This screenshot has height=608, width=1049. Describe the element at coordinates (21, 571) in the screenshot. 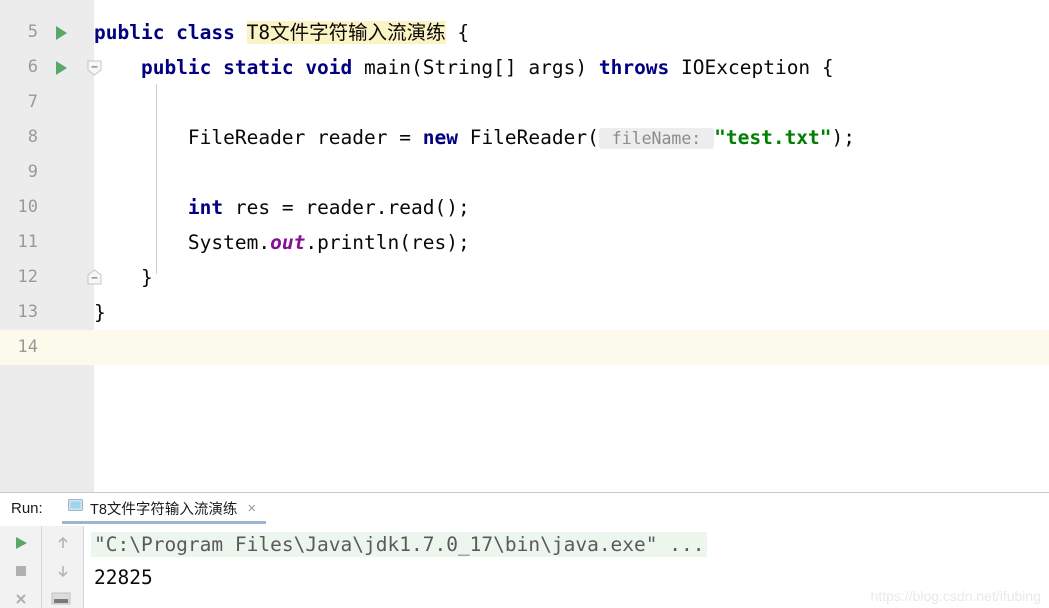

I see `stop-icon` at that location.